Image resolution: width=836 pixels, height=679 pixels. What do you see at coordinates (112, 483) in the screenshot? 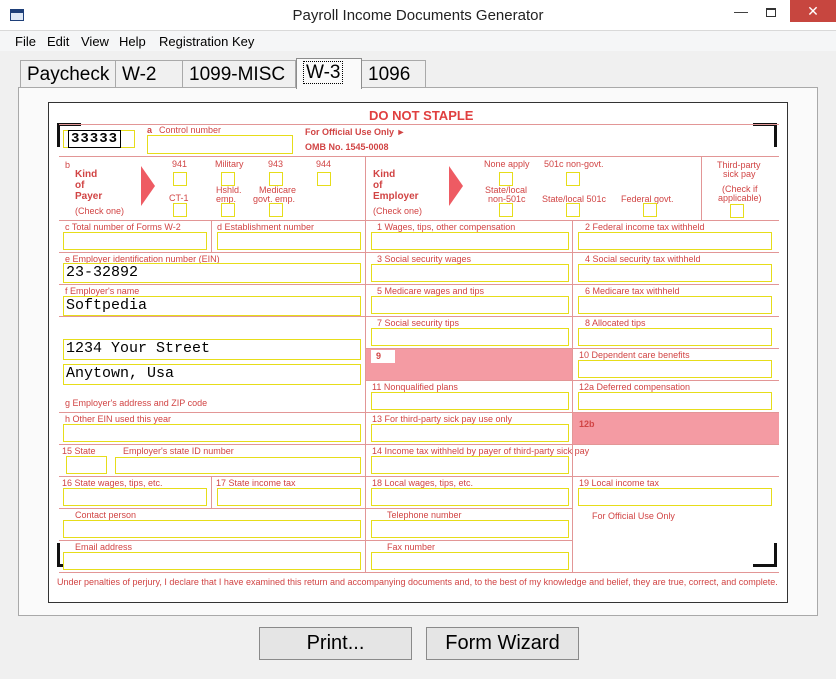
I see `box16-label: 16 State wages, tips, etc.` at bounding box center [112, 483].